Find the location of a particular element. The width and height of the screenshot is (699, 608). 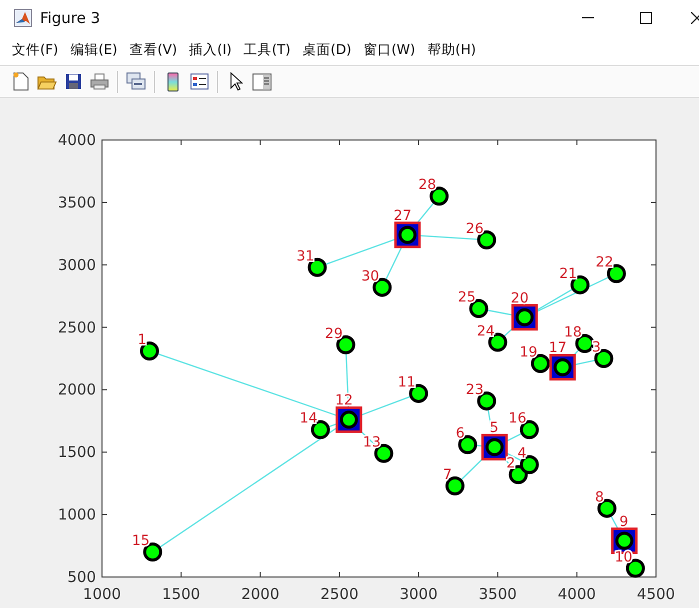

point-label: 15 is located at coordinates (141, 541).